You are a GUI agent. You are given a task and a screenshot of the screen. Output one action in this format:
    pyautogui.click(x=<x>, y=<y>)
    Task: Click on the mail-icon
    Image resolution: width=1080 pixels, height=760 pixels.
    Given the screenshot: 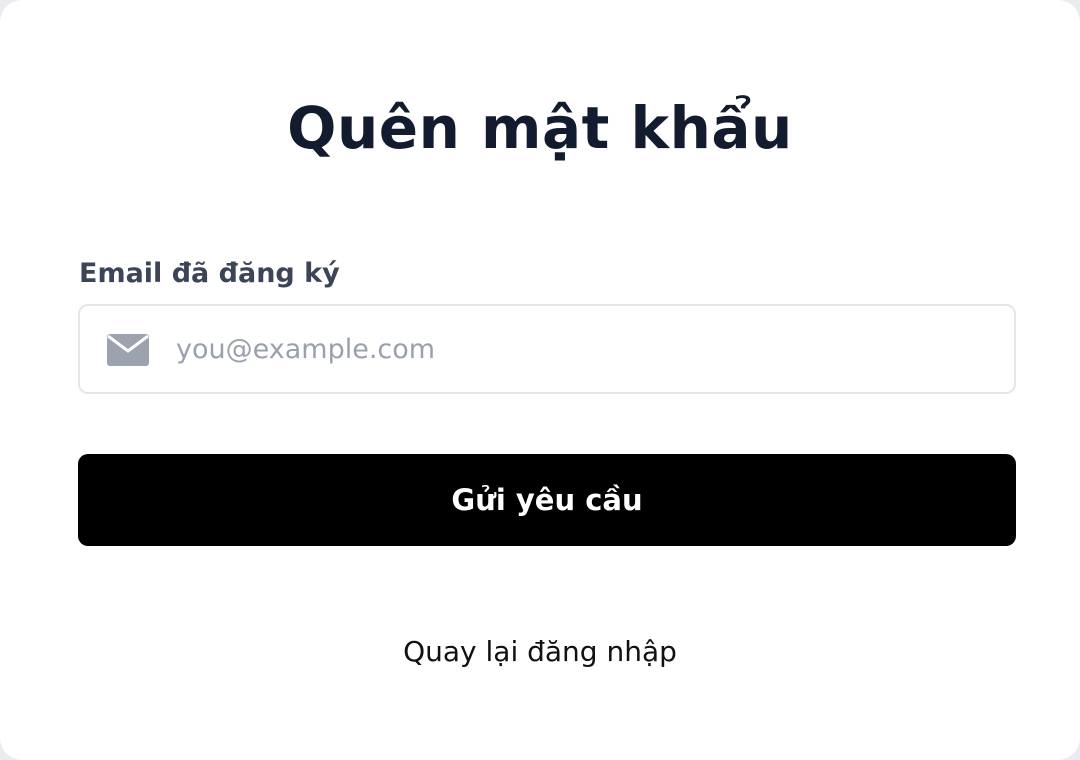 What is the action you would take?
    pyautogui.click(x=128, y=350)
    